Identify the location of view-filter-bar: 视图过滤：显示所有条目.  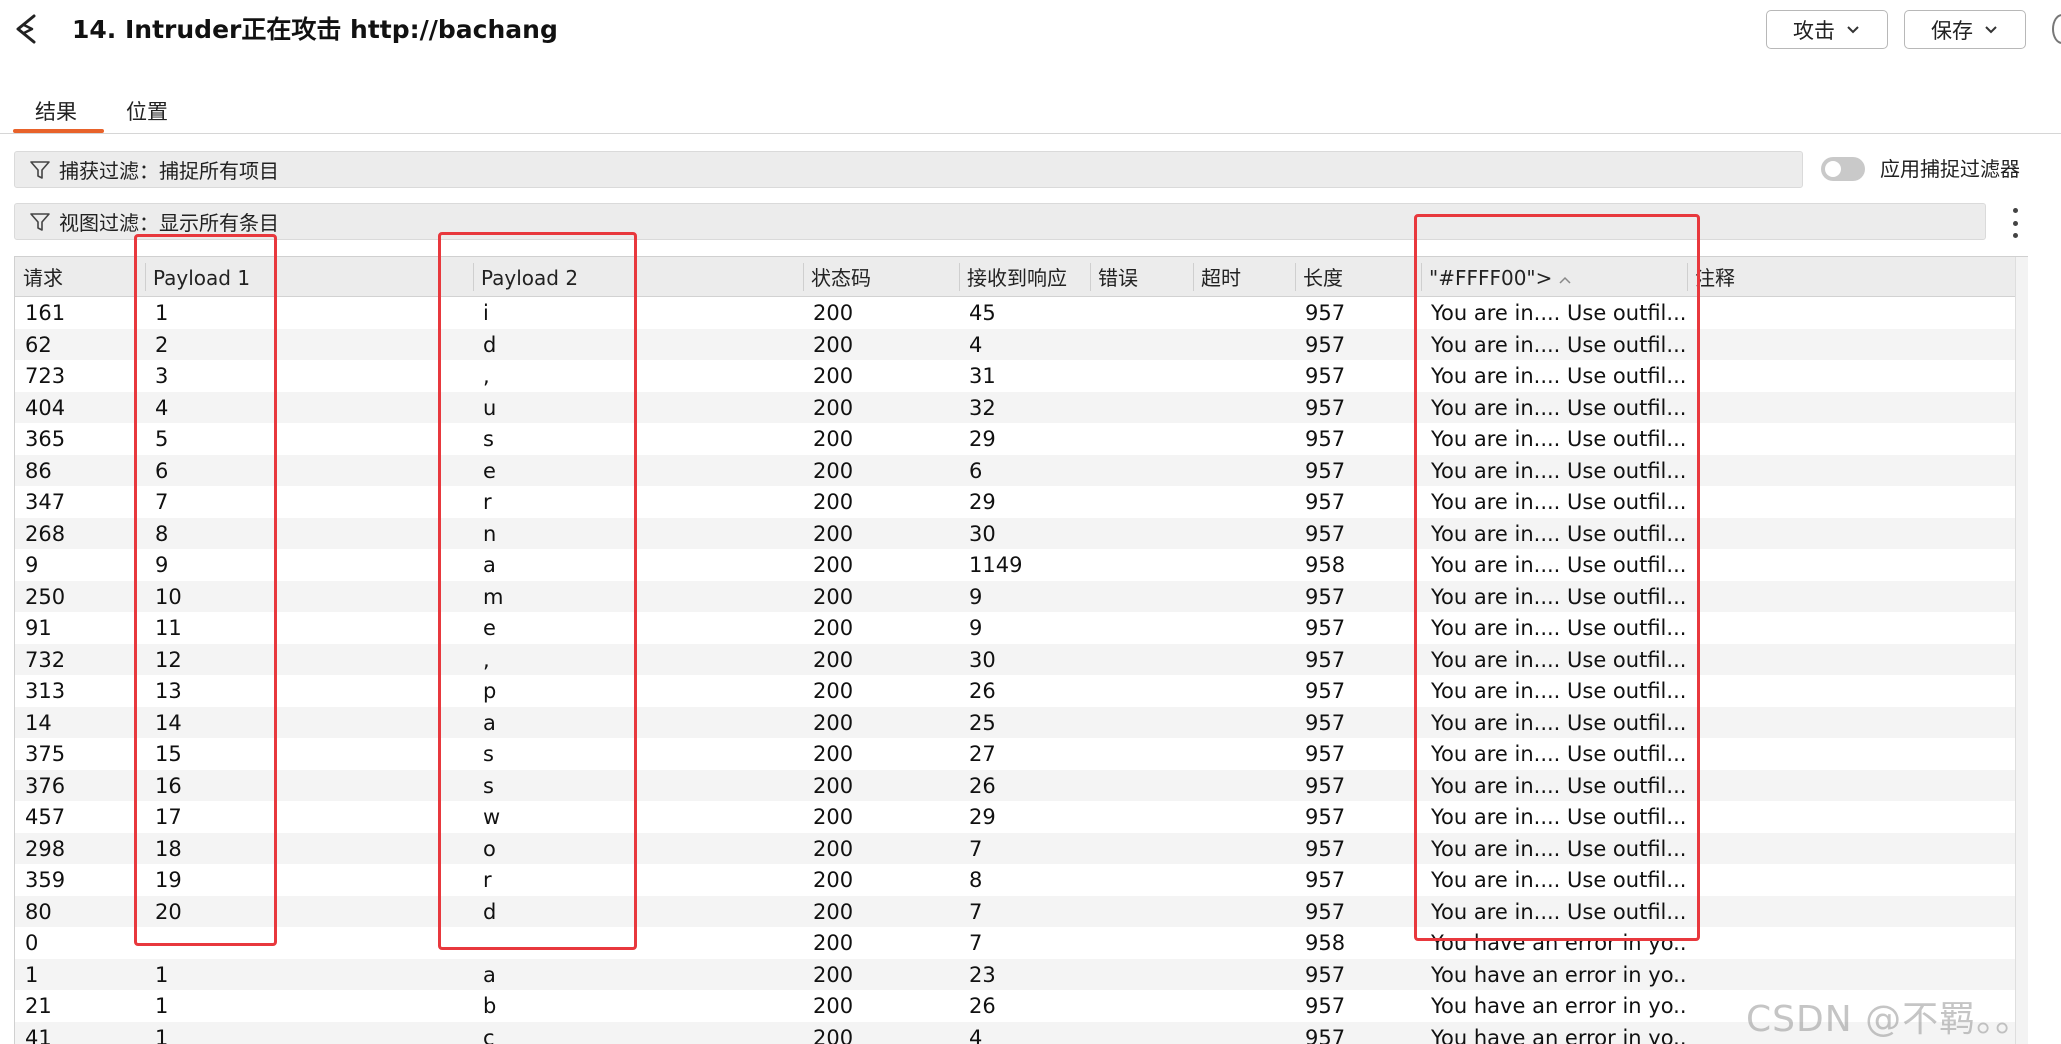
(1000, 221).